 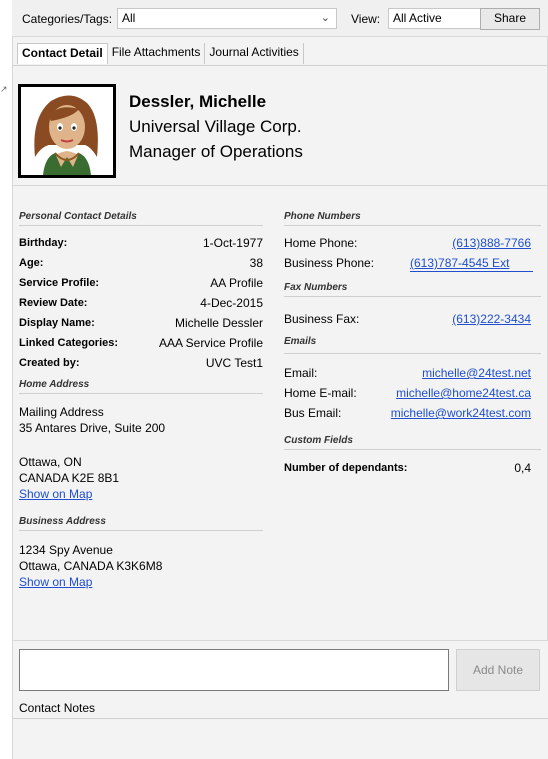 I want to click on categories-select-value: All, so click(x=129, y=18).